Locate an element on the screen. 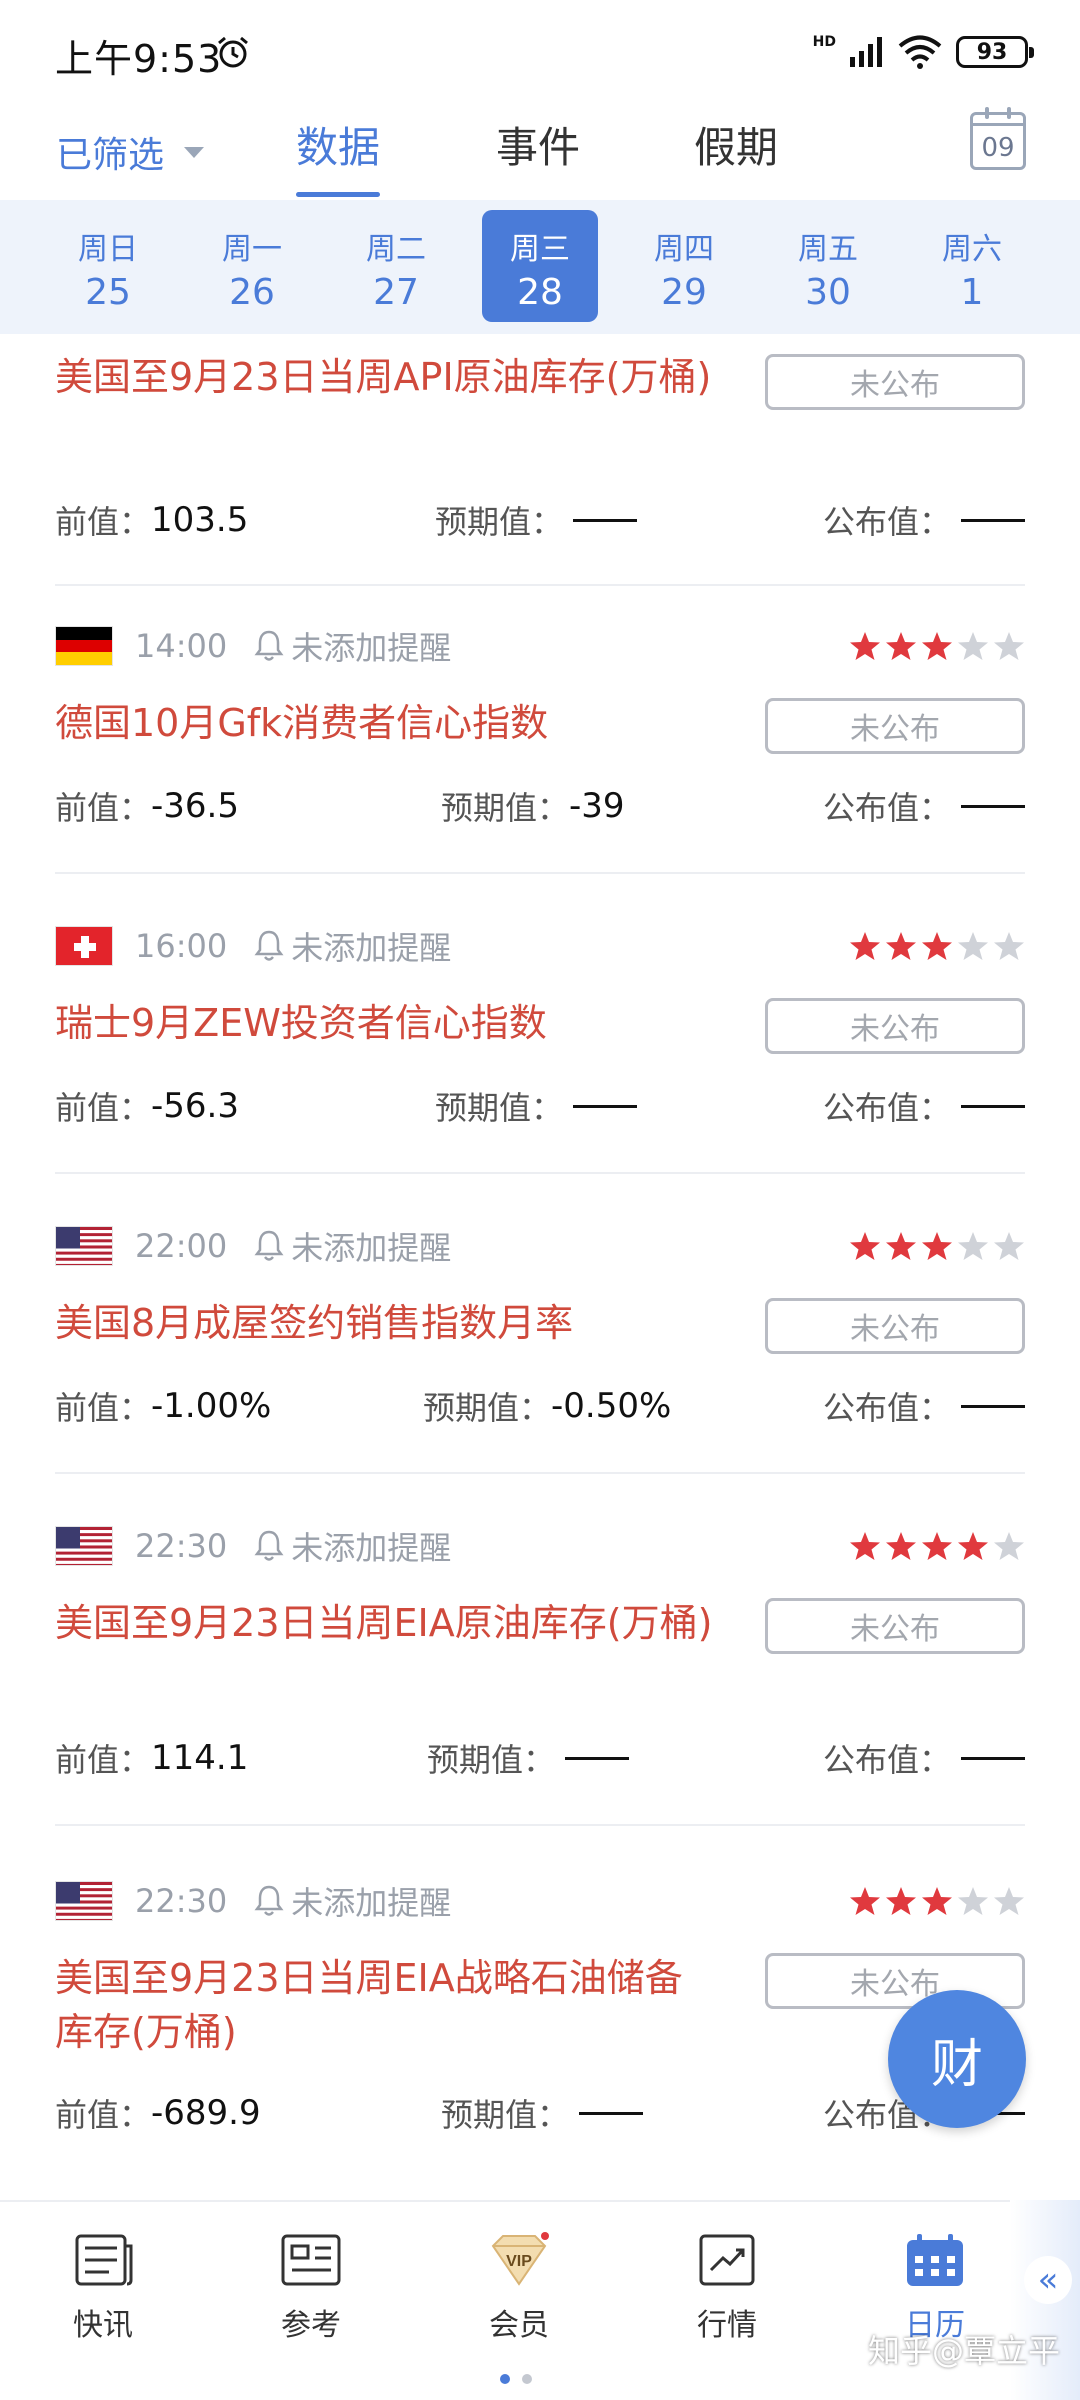 This screenshot has height=2400, width=1080. prev-value: 前值： 103.5 is located at coordinates (151, 520).